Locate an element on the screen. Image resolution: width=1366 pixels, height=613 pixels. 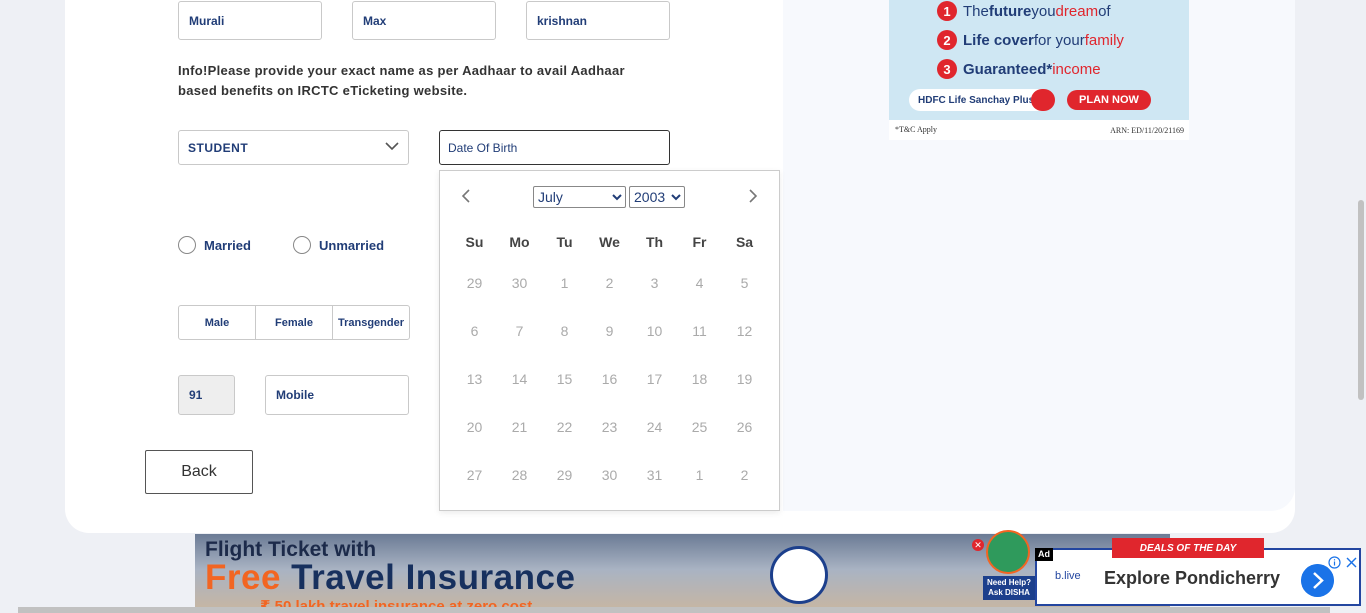
ad-text: of is located at coordinates (1104, 11).